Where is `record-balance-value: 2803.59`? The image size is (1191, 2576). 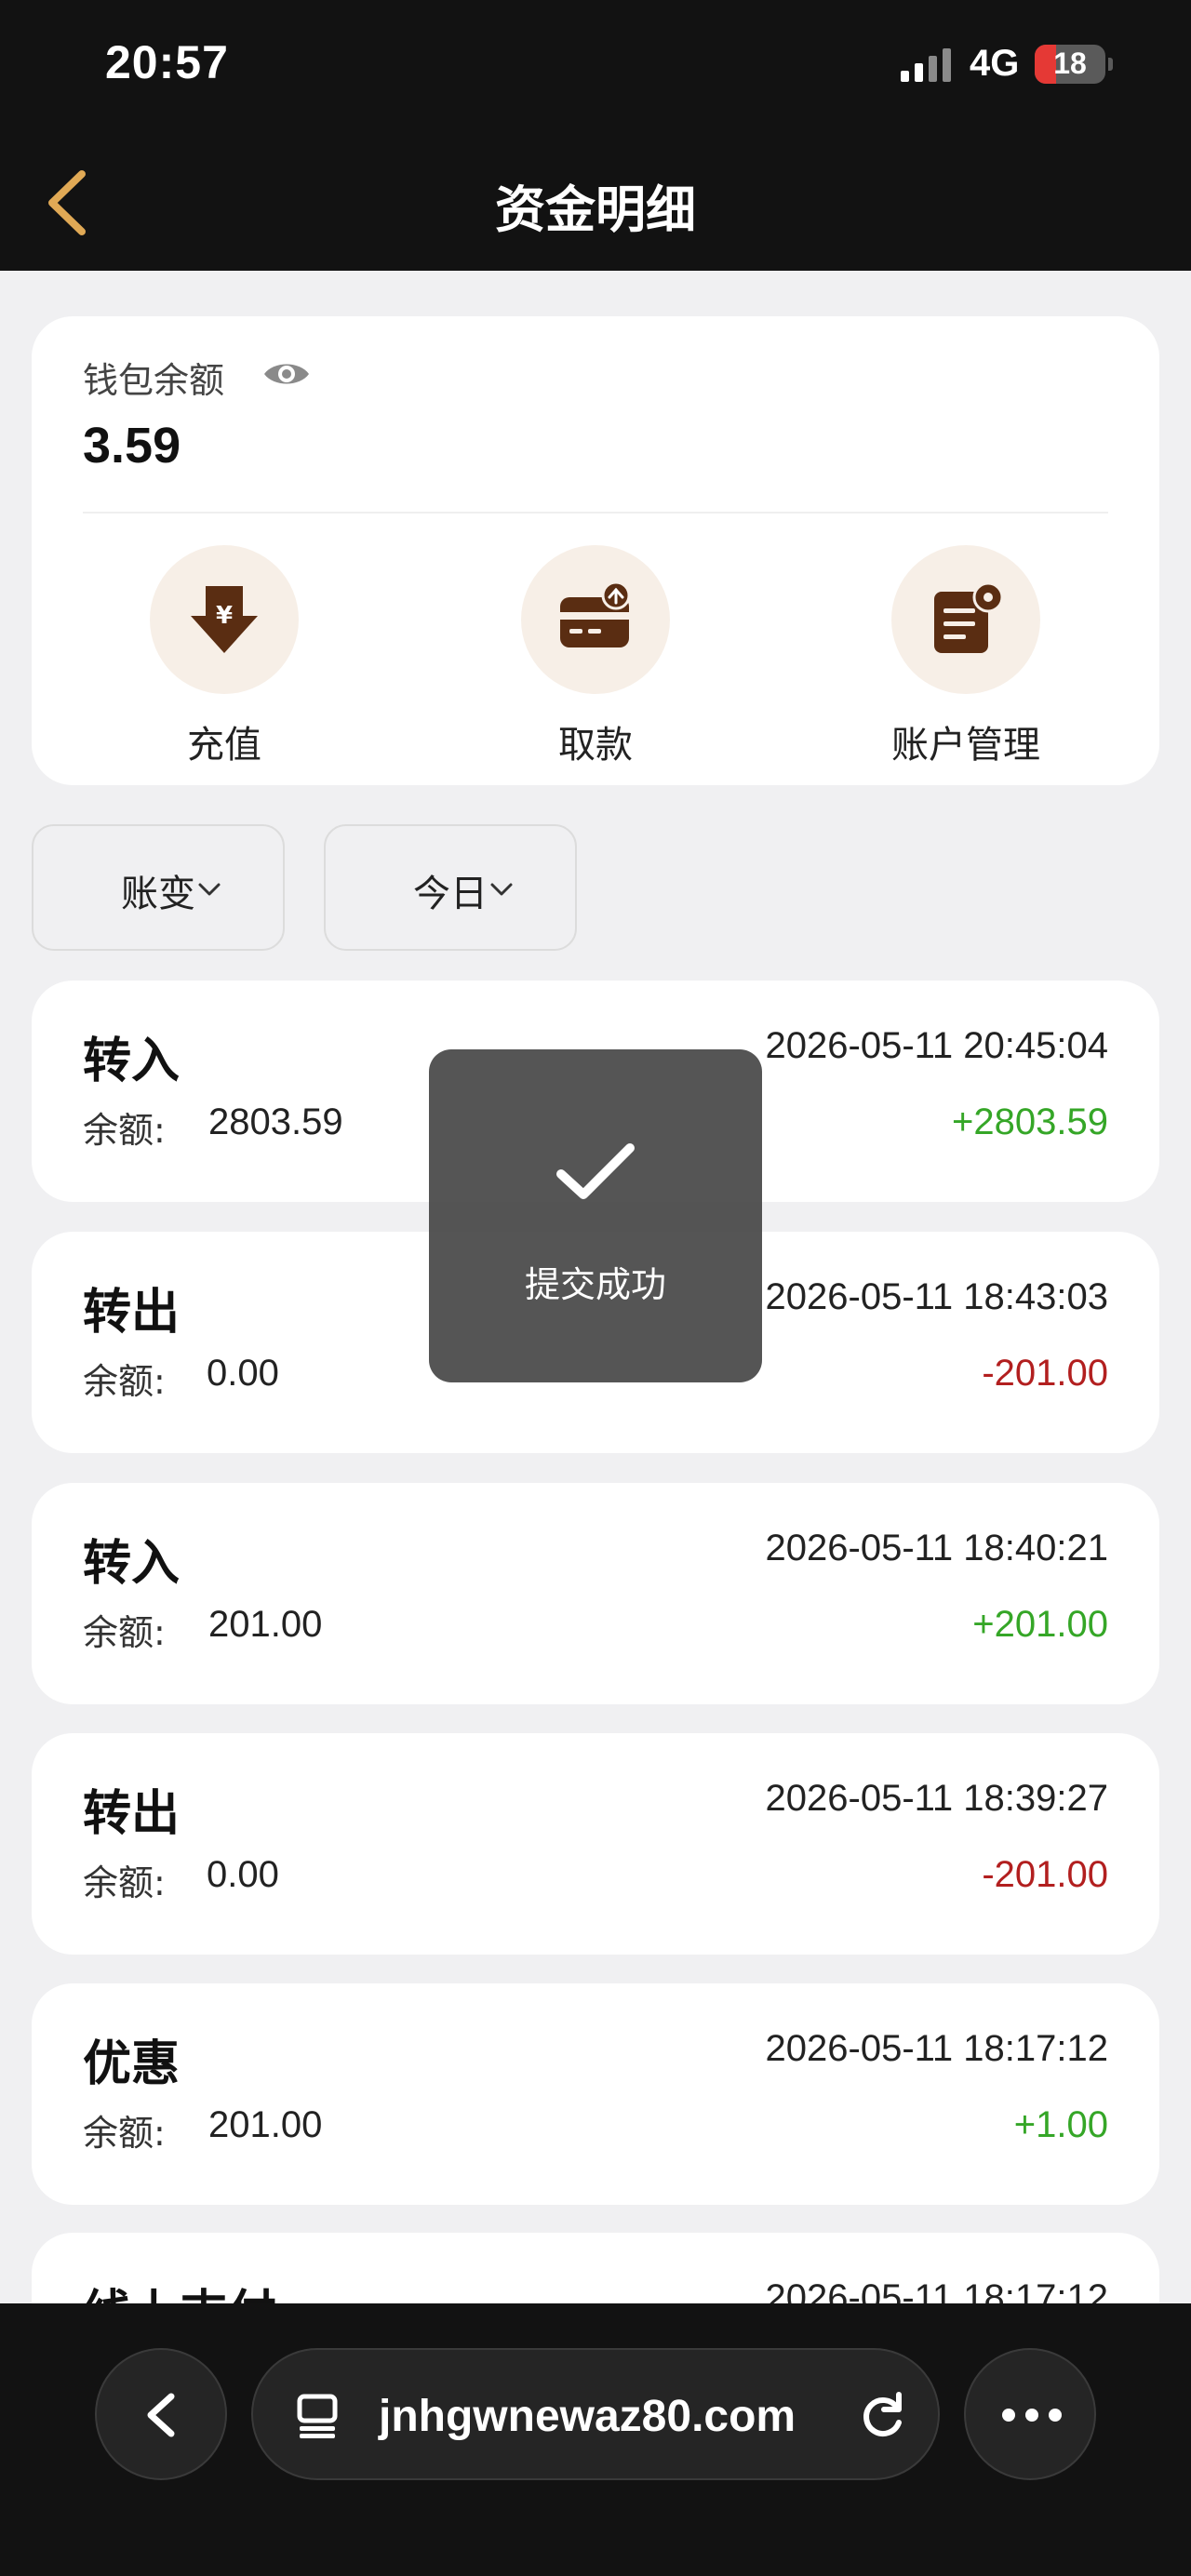
record-balance-value: 2803.59 is located at coordinates (275, 1121).